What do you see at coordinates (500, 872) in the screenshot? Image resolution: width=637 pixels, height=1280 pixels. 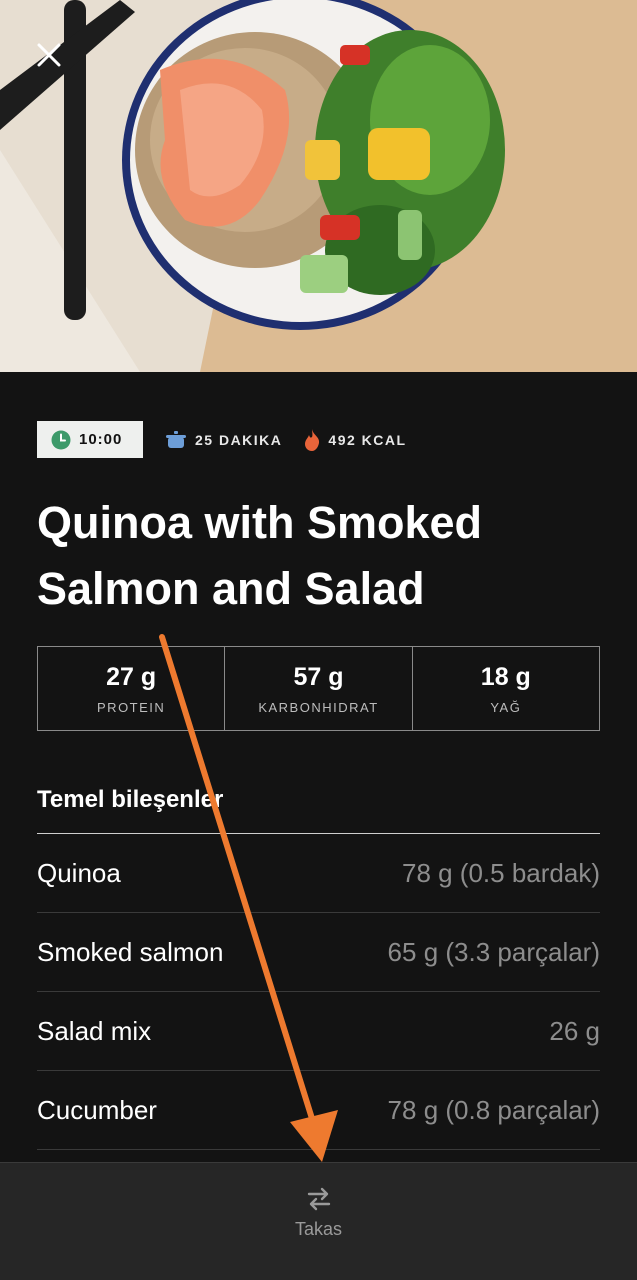 I see `ingredient-amount: 78 g (0.5 bardak)` at bounding box center [500, 872].